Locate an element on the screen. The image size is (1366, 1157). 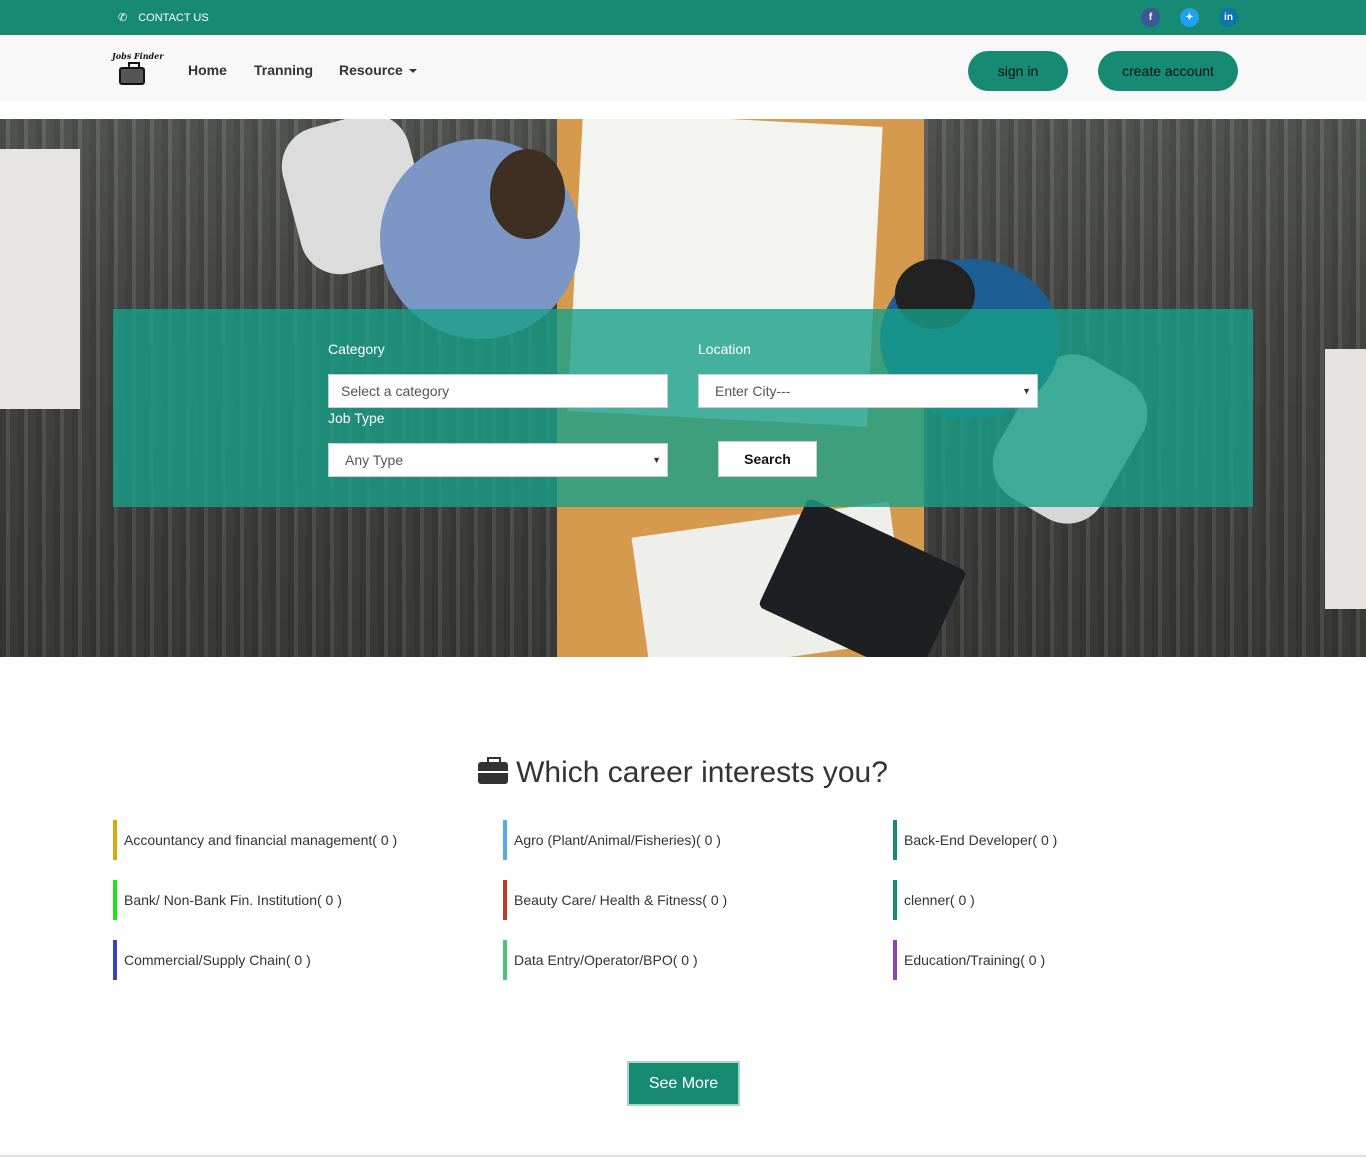
category-item-label: Data Entry/Operator/BPO( 0 ) is located at coordinates (606, 960).